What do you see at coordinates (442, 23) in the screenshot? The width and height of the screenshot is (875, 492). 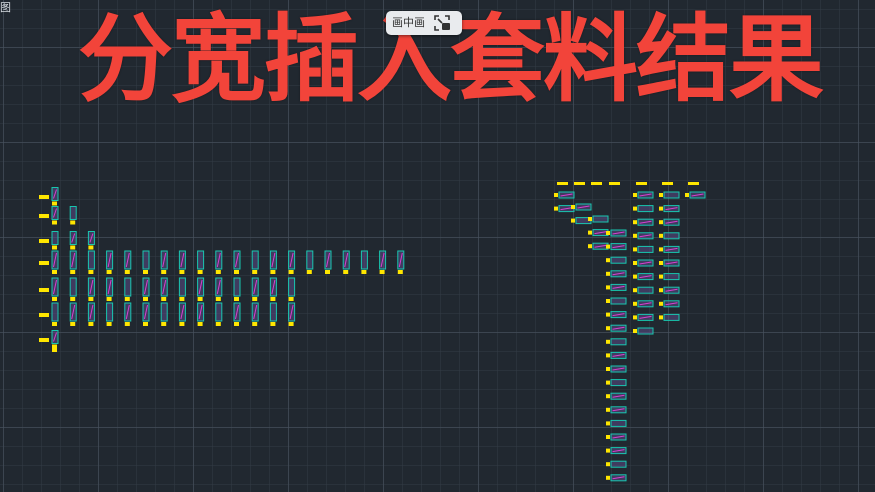 I see `pip-exit-icon` at bounding box center [442, 23].